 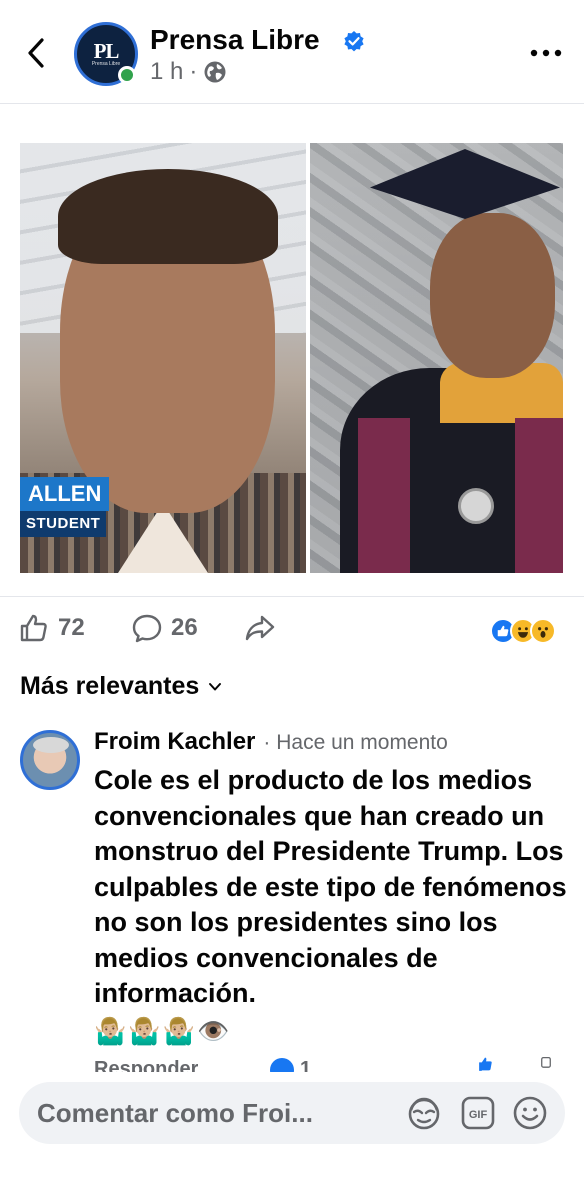 I want to click on comments-sort-dropdown: Más relevantes, so click(x=121, y=686).